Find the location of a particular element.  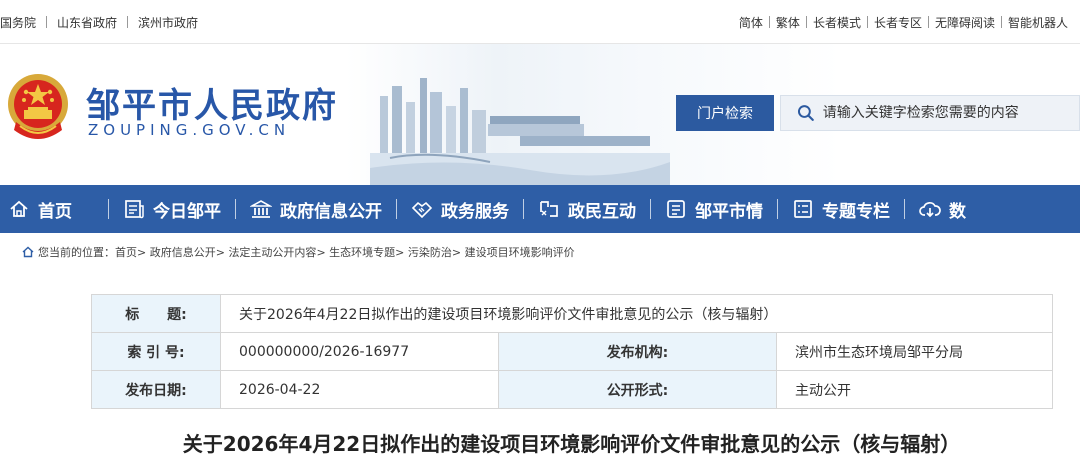

link-simplified: 简体 is located at coordinates (751, 22).